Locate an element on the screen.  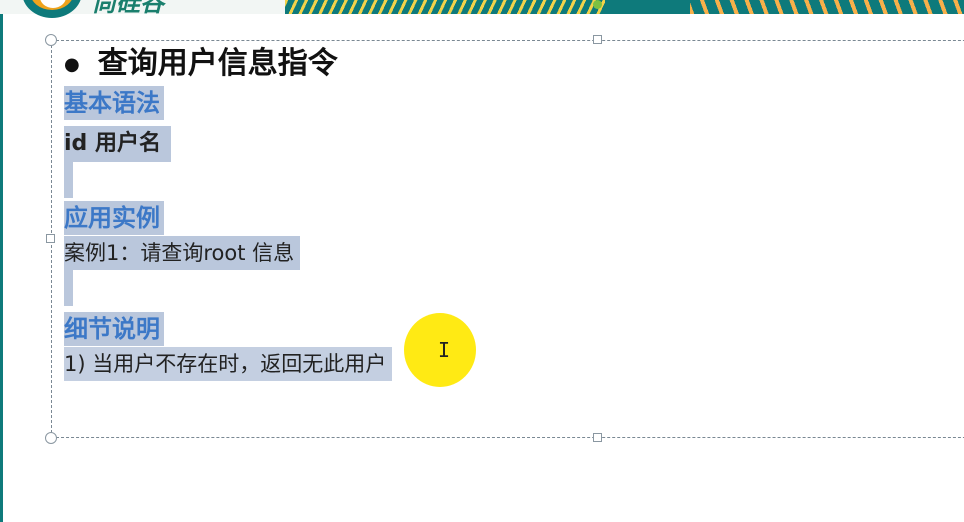
banner-orange-decoration is located at coordinates (827, 7).